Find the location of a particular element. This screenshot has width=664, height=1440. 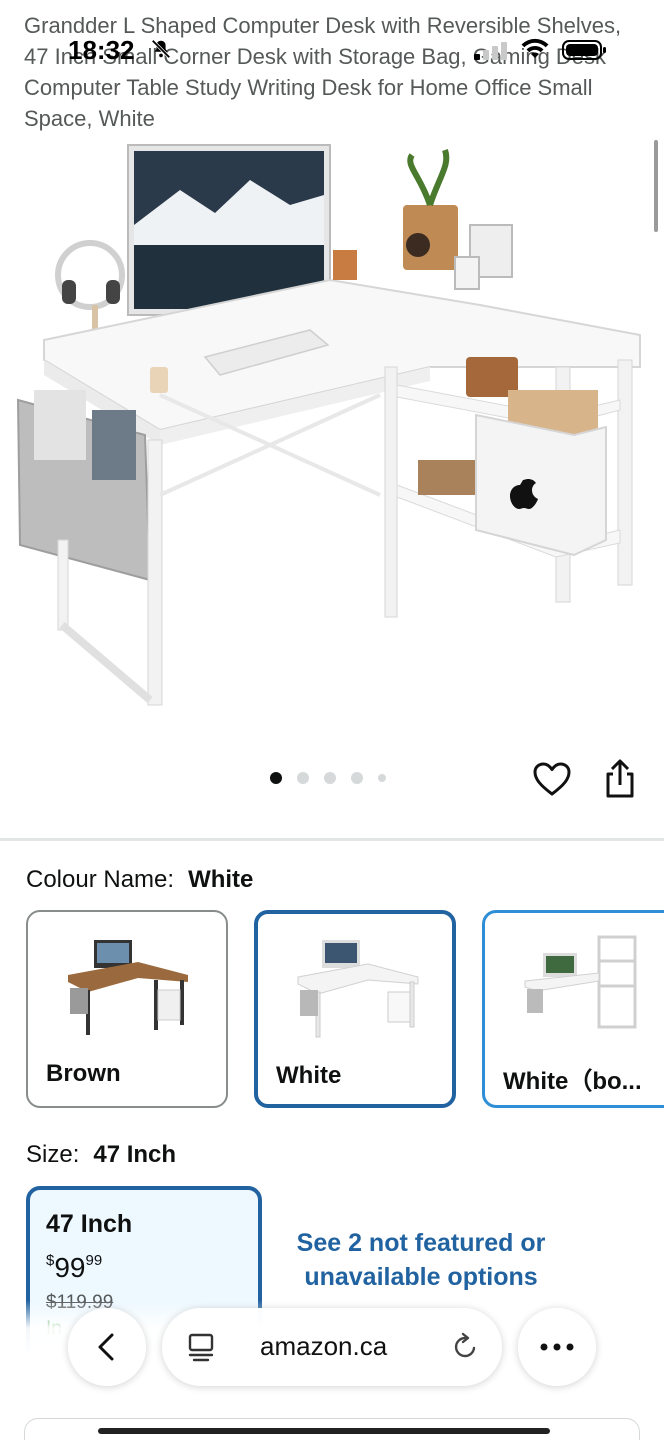

colour-selected-value: White is located at coordinates (221, 879).